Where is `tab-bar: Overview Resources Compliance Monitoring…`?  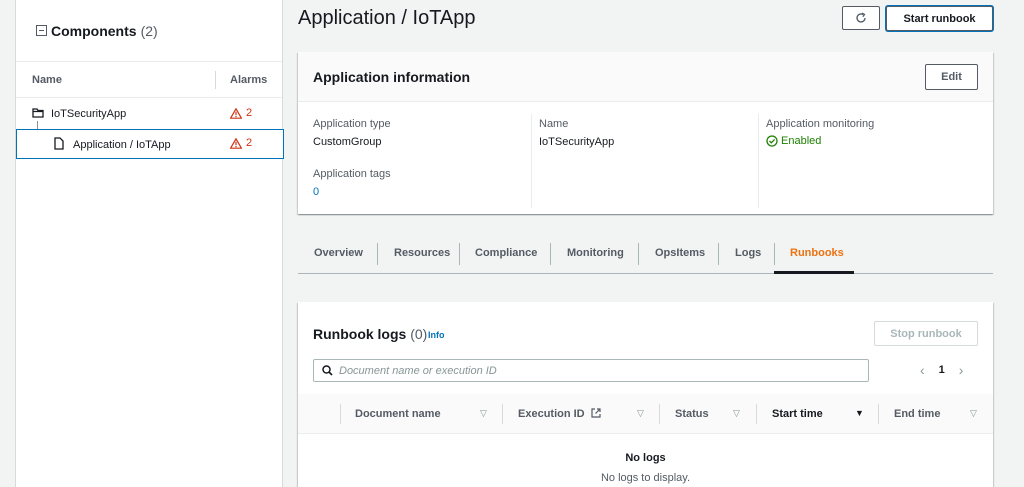
tab-bar: Overview Resources Compliance Monitoring… is located at coordinates (645, 257).